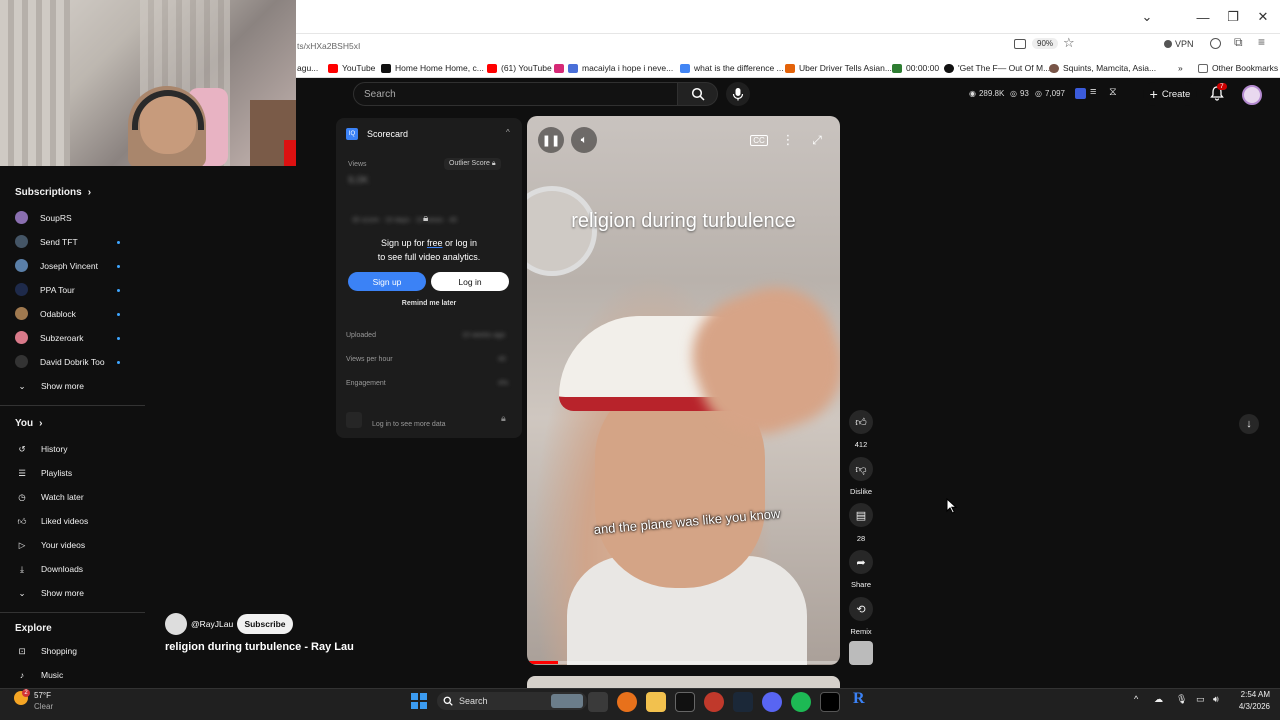  What do you see at coordinates (859, 699) in the screenshot?
I see `r-app-icon: R` at bounding box center [859, 699].